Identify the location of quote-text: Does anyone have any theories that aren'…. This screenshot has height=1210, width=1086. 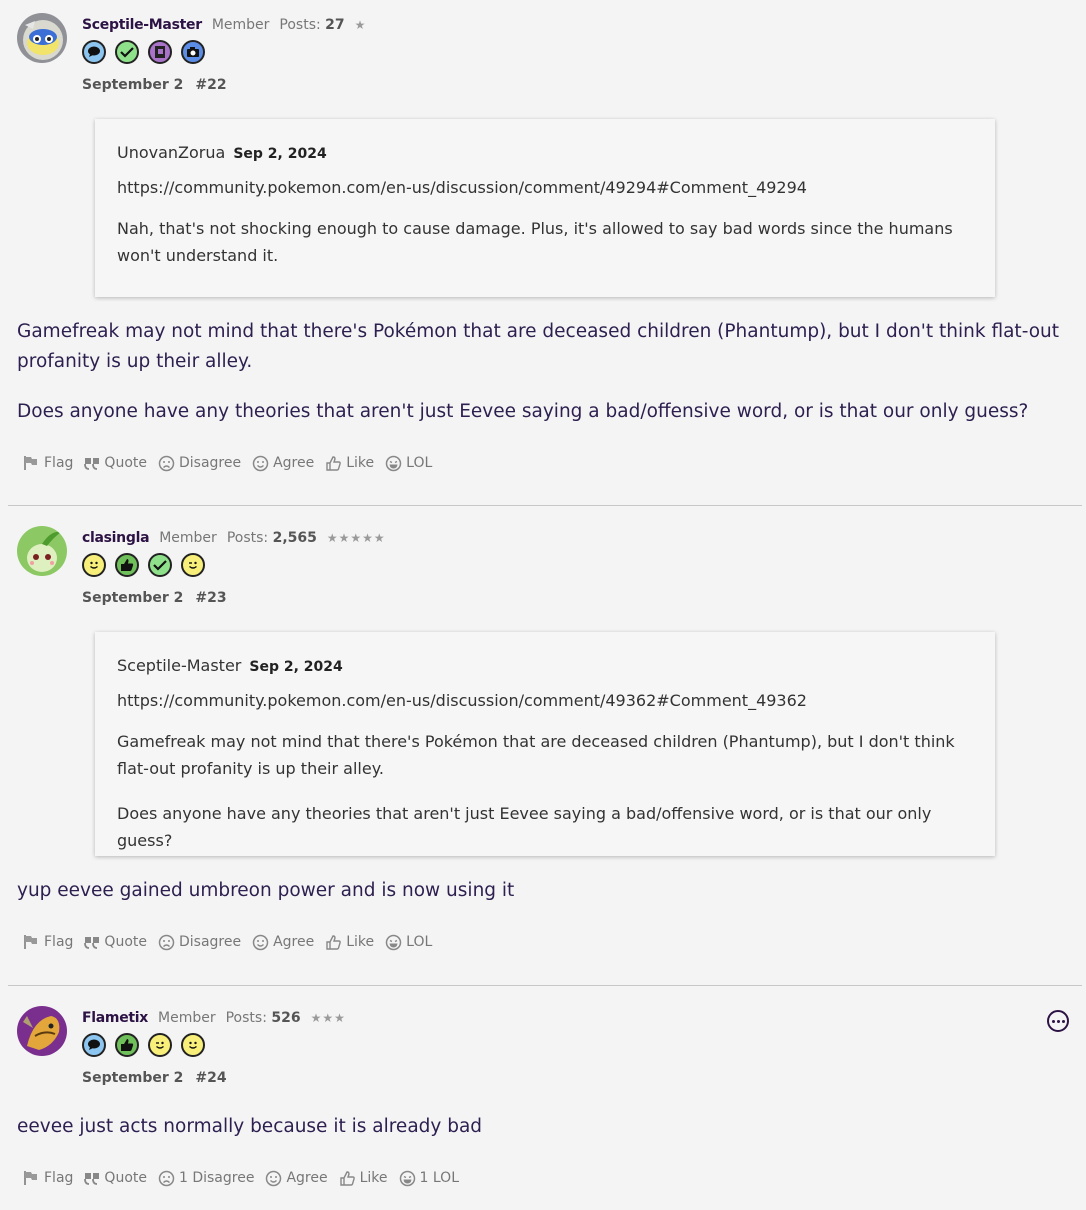
(524, 827).